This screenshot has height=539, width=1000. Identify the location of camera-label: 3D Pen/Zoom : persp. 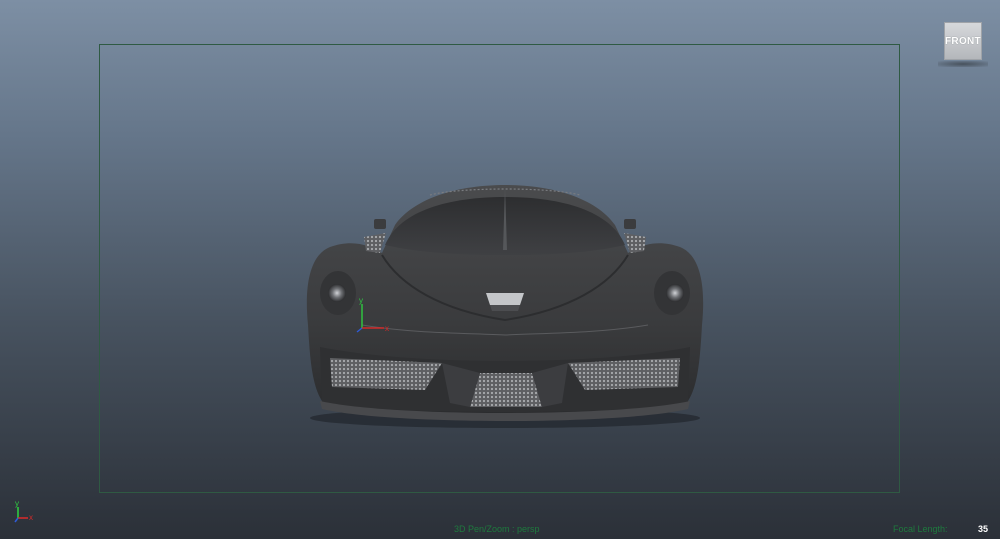
(497, 529).